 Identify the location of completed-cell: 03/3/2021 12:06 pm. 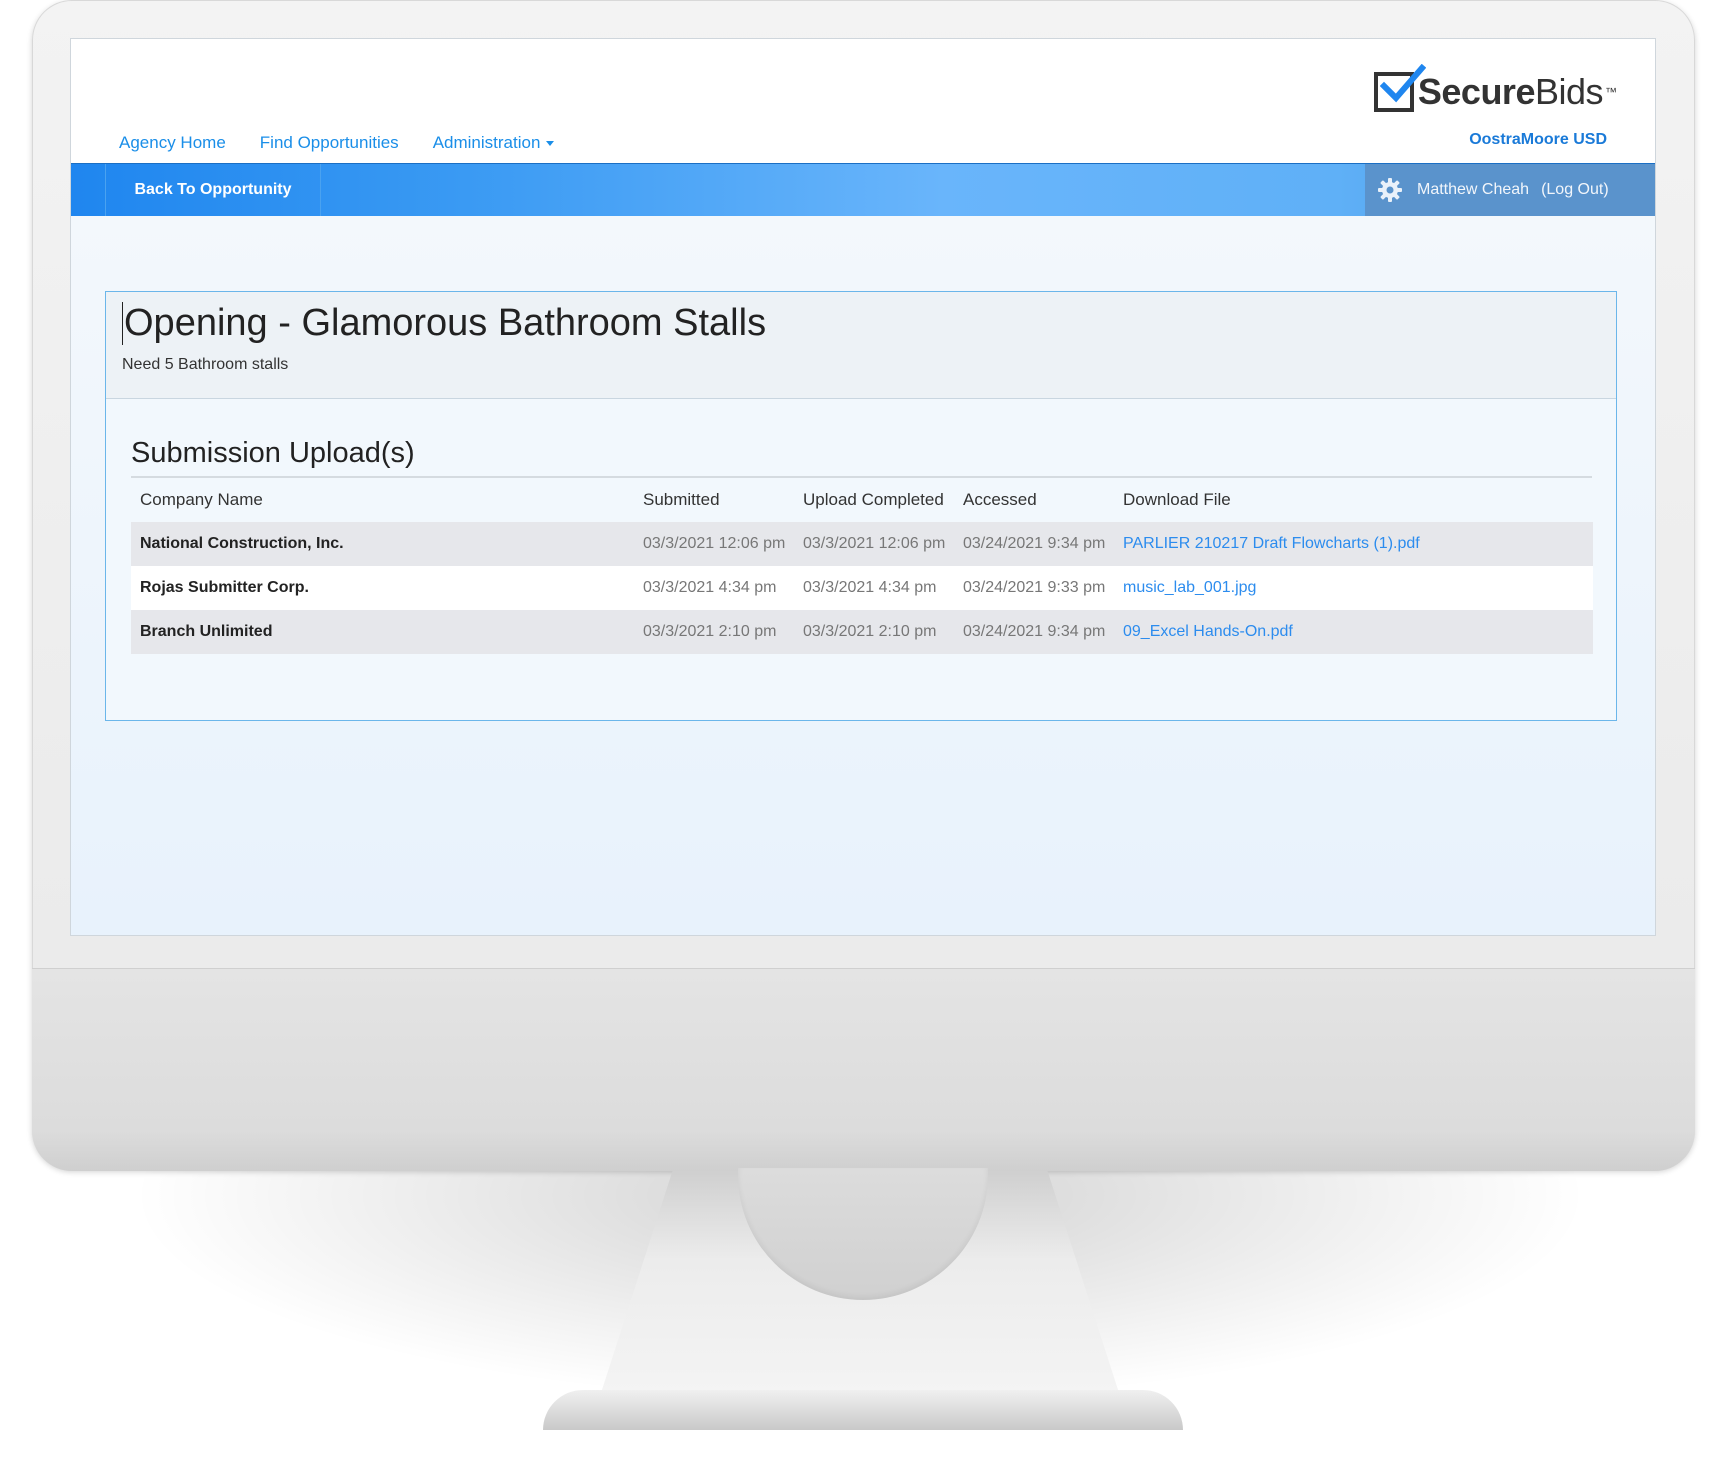
(874, 544).